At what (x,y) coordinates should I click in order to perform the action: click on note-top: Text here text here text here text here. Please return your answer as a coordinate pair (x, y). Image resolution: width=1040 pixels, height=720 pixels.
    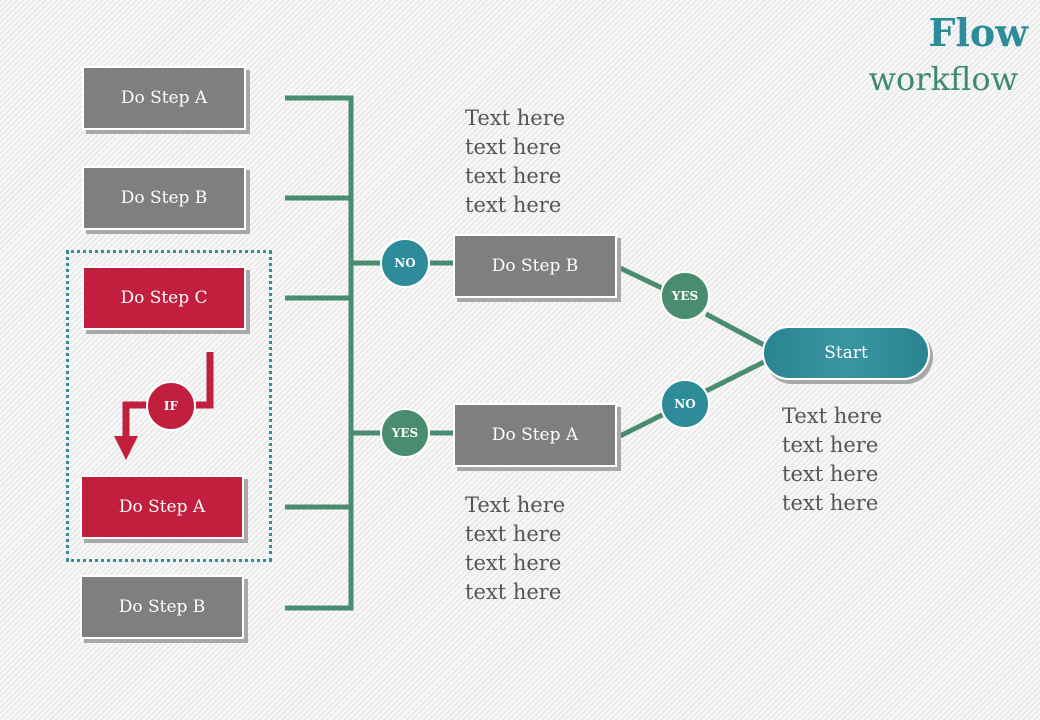
    Looking at the image, I should click on (515, 162).